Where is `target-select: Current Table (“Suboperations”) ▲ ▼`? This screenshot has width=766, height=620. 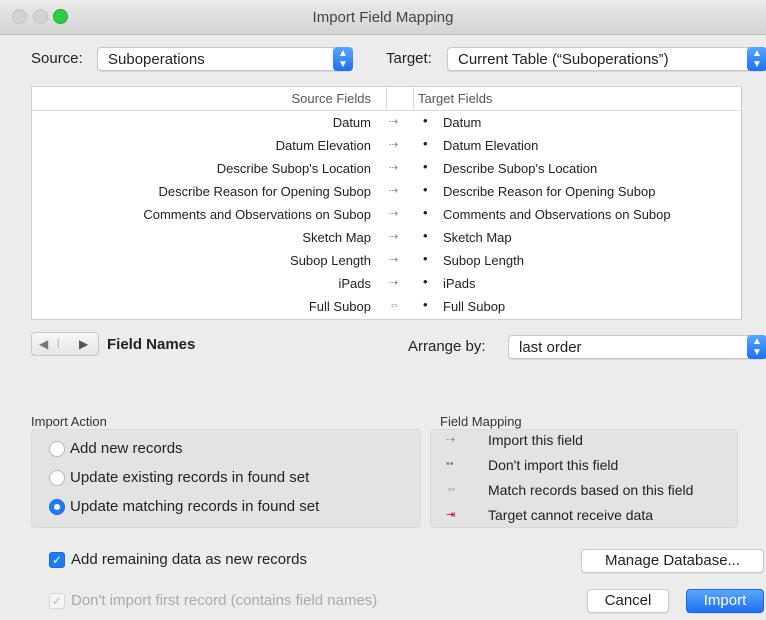
target-select: Current Table (“Suboperations”) ▲ ▼ is located at coordinates (606, 59).